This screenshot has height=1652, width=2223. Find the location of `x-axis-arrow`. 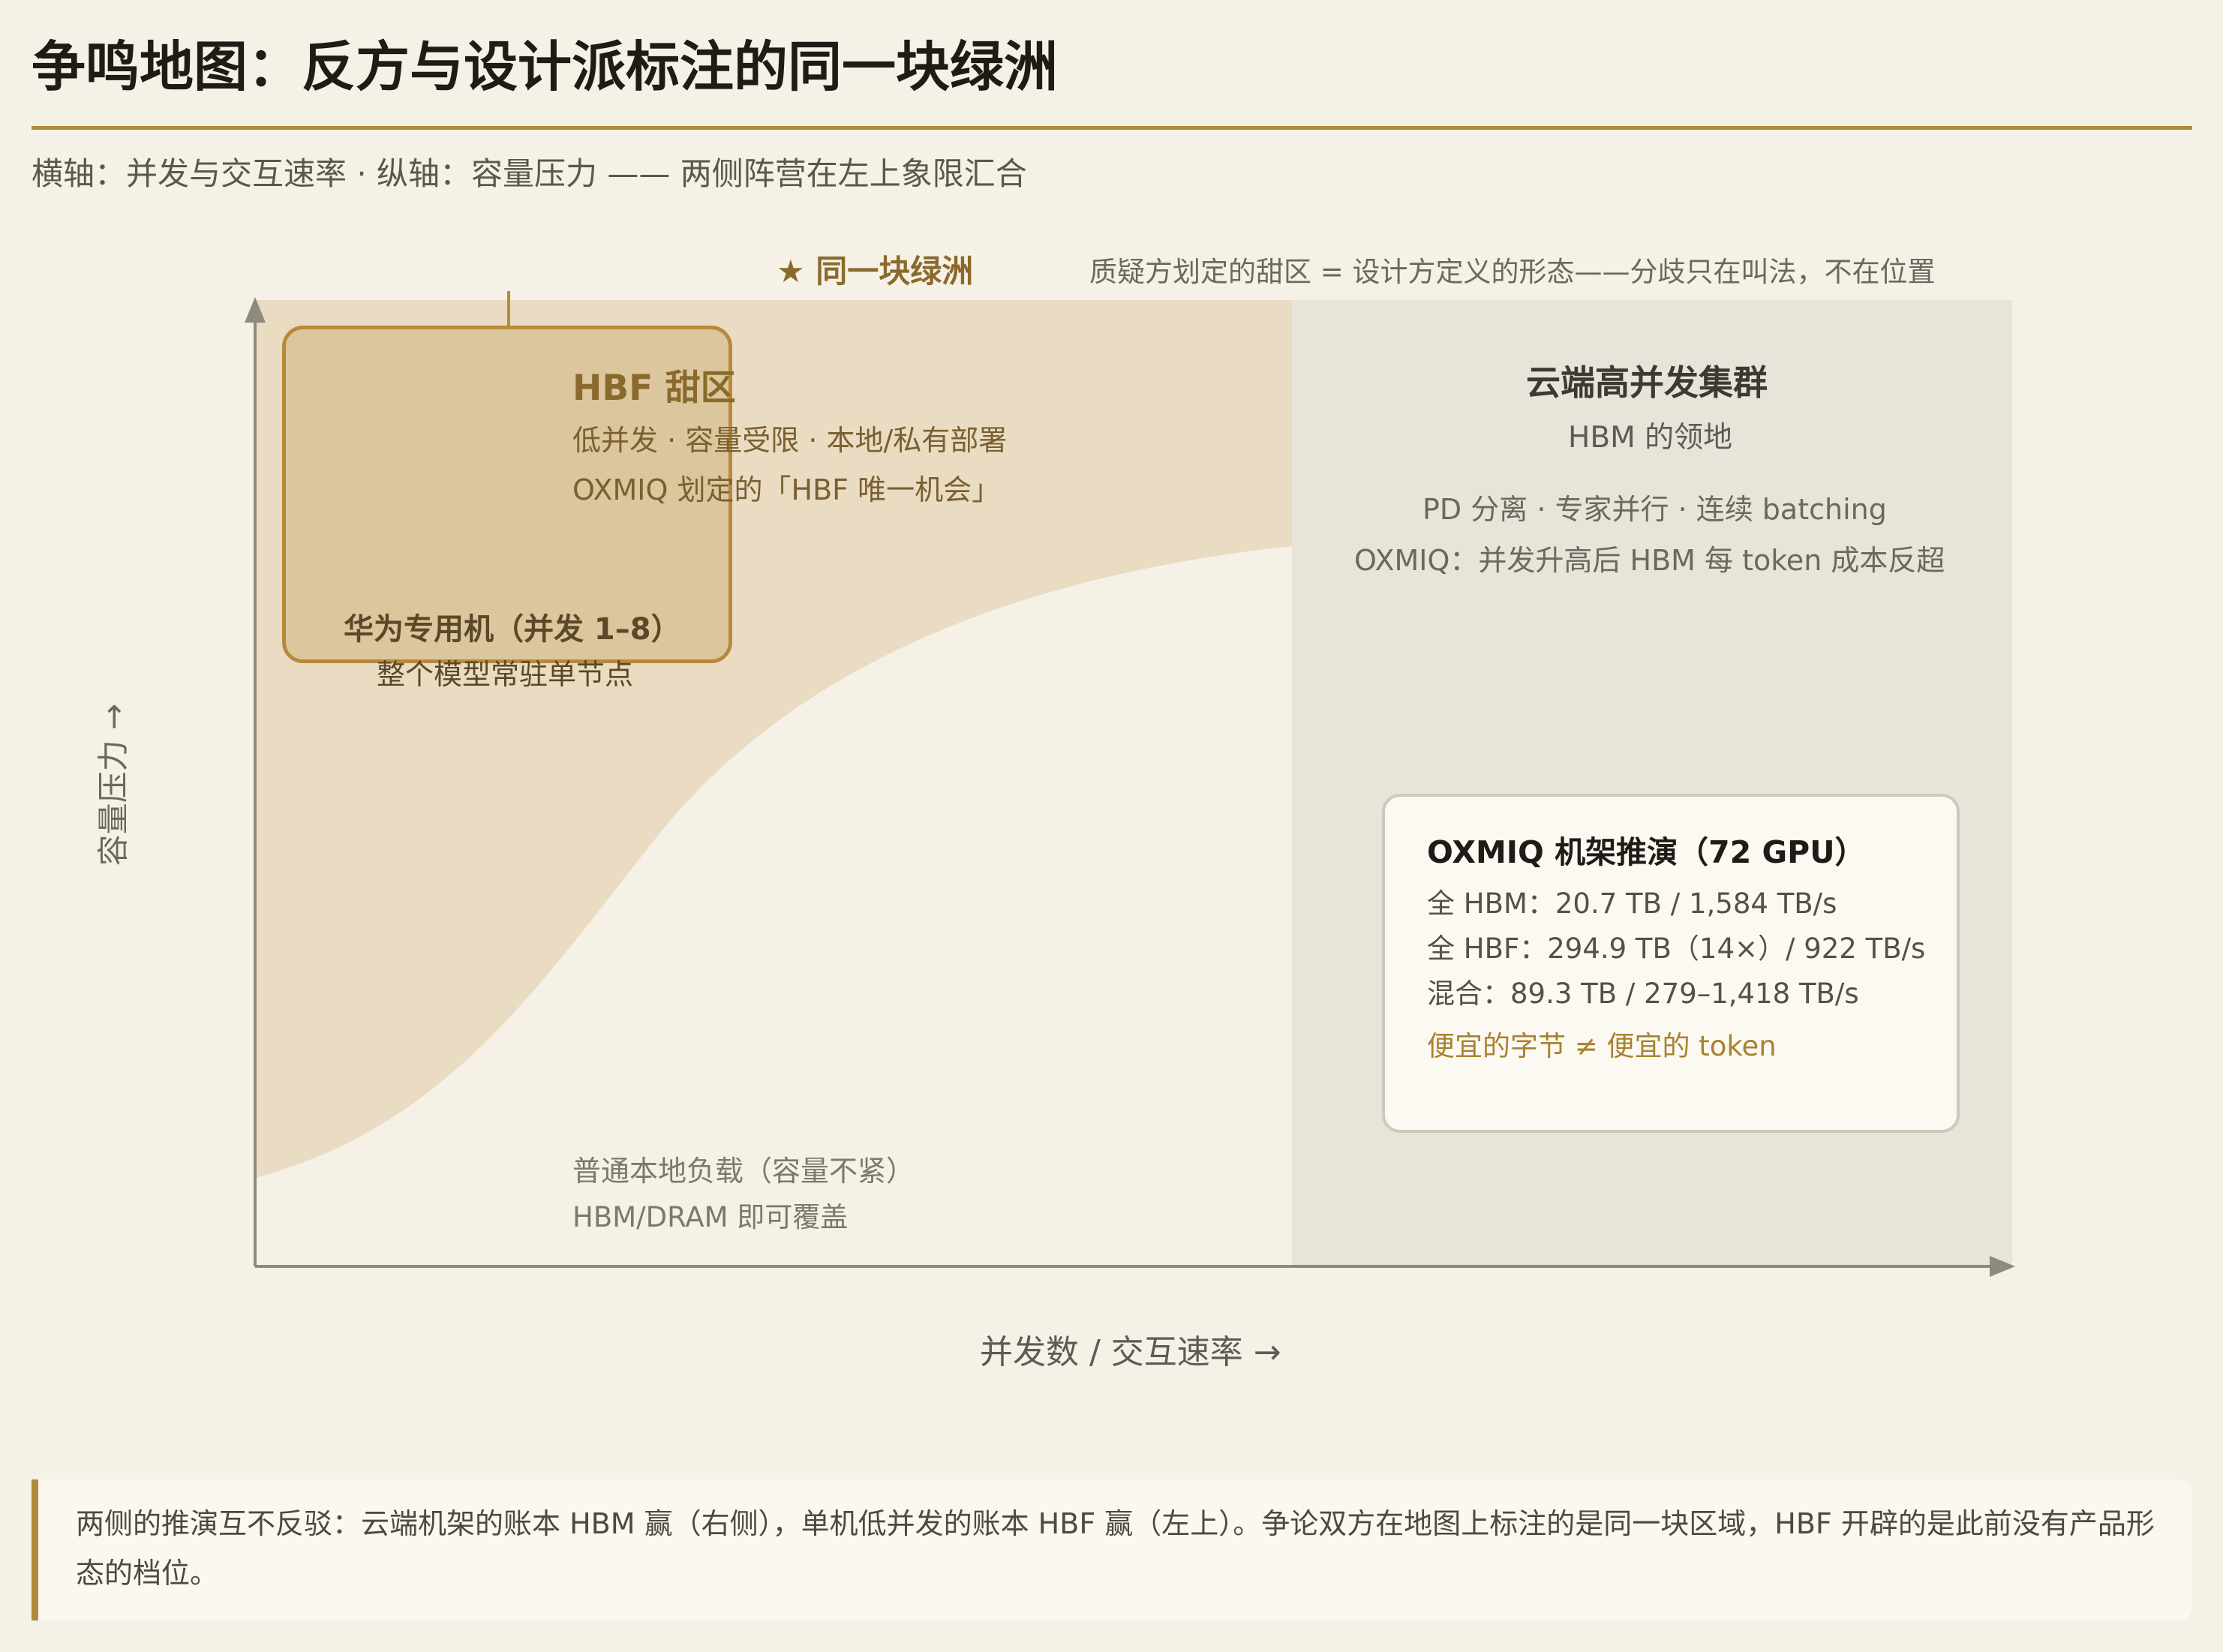

x-axis-arrow is located at coordinates (2002, 1266).